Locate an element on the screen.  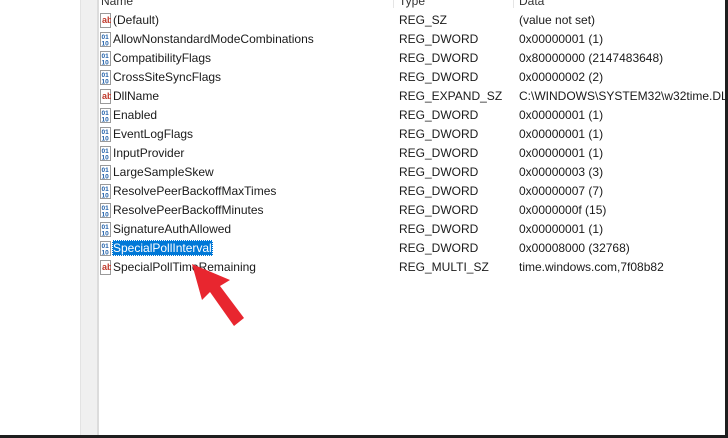
value-type: REG_MULTI_SZ is located at coordinates (444, 267).